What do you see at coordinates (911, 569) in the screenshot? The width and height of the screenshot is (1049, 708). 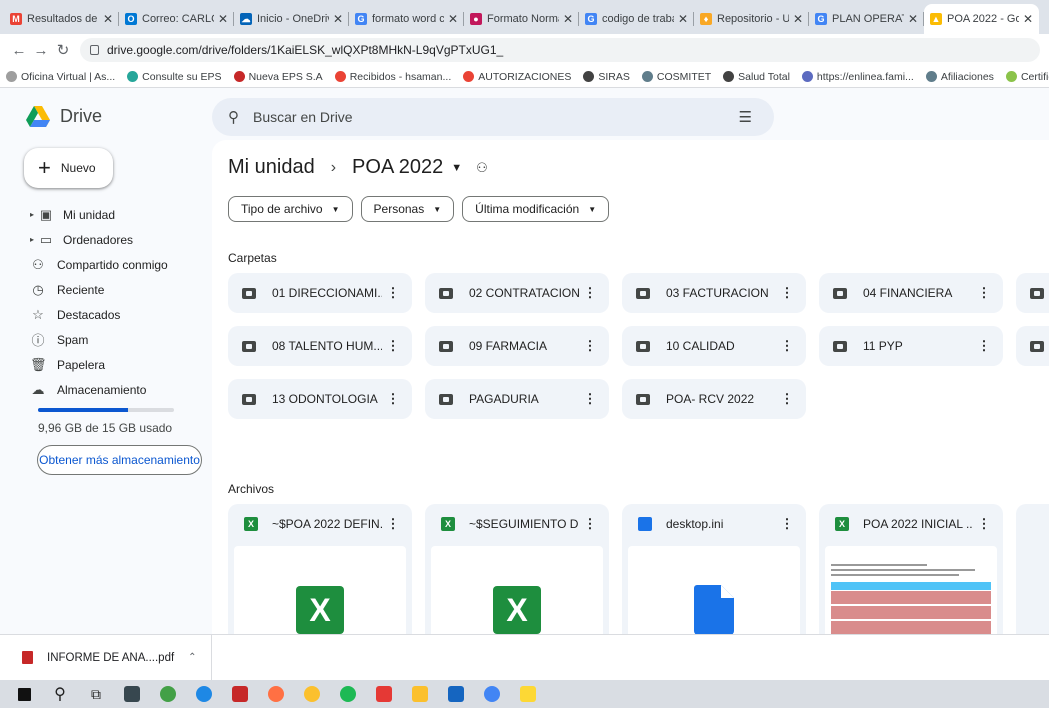 I see `file-card: X POA 2022 INICIAL ... ⋮` at bounding box center [911, 569].